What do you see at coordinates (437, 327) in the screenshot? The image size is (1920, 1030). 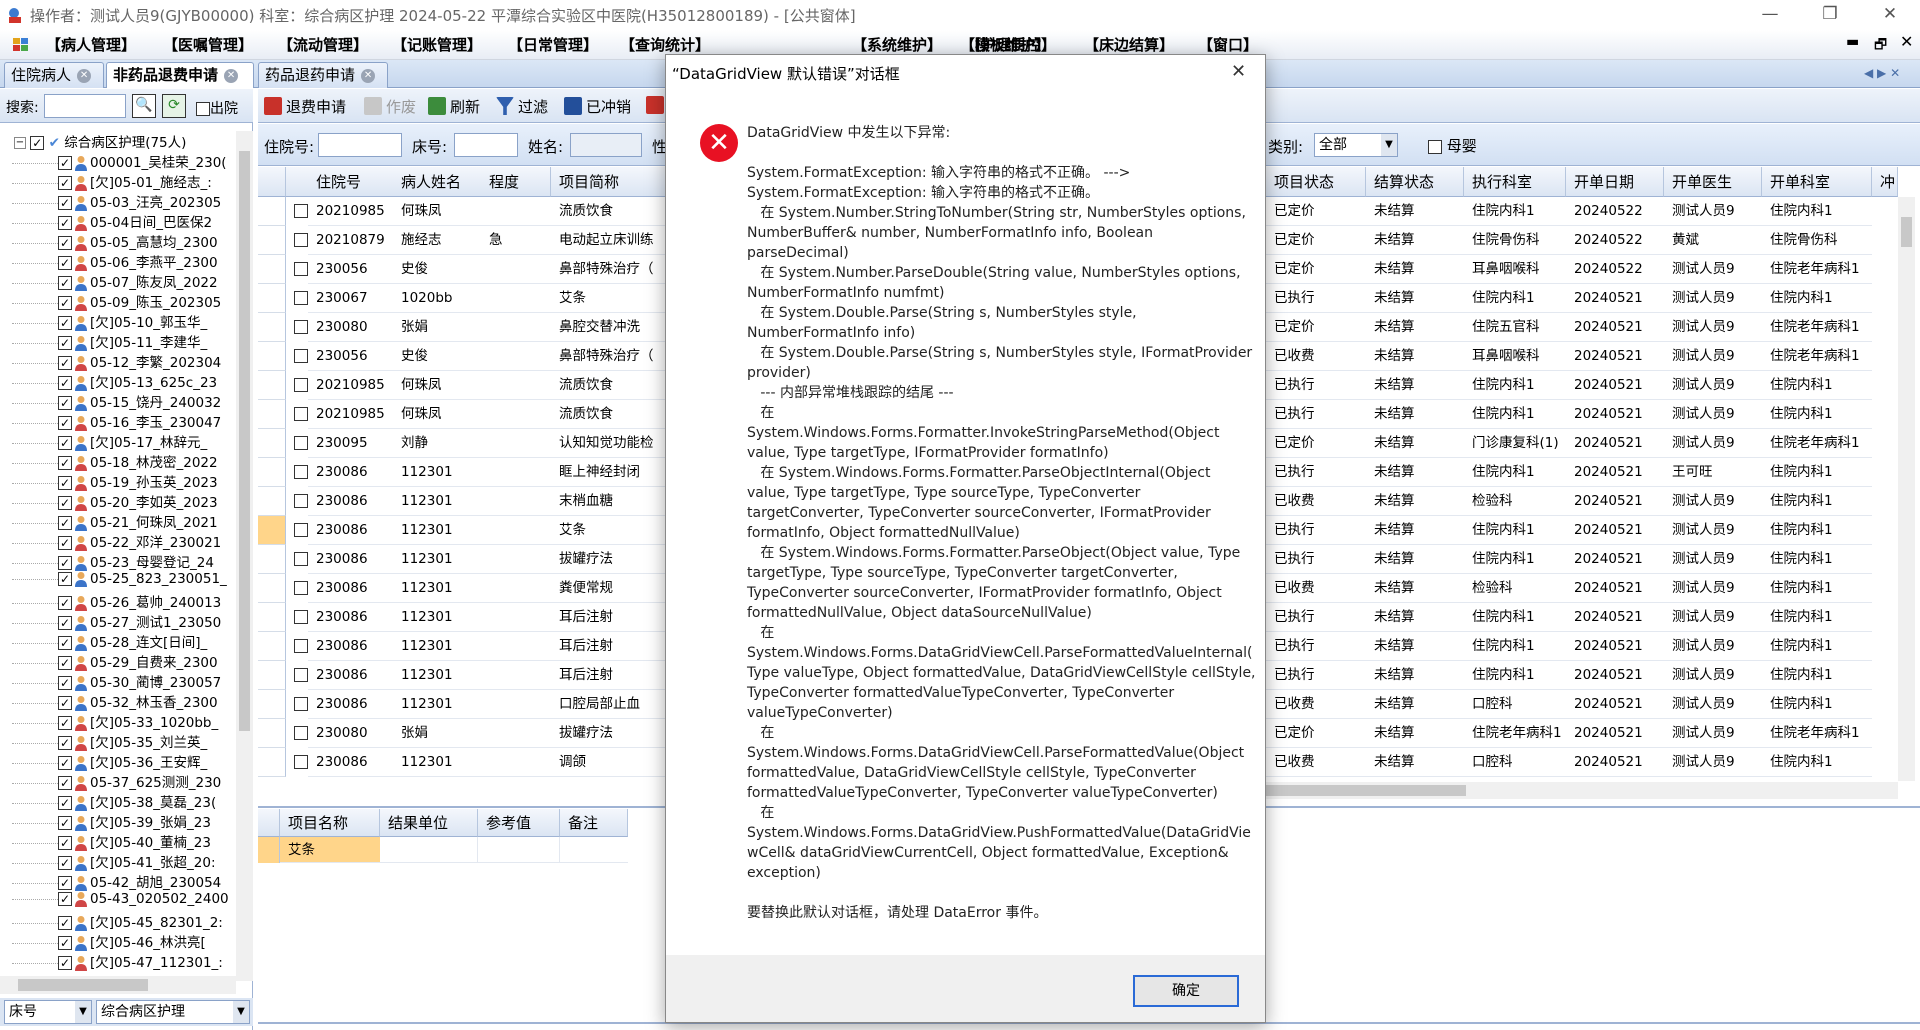 I see `cell-name: 张娟` at bounding box center [437, 327].